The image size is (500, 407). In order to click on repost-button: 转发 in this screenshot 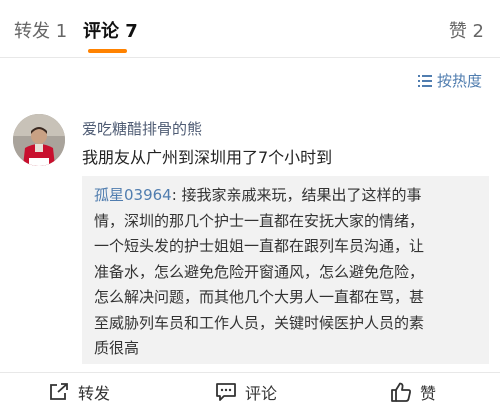, I will do `click(79, 392)`.